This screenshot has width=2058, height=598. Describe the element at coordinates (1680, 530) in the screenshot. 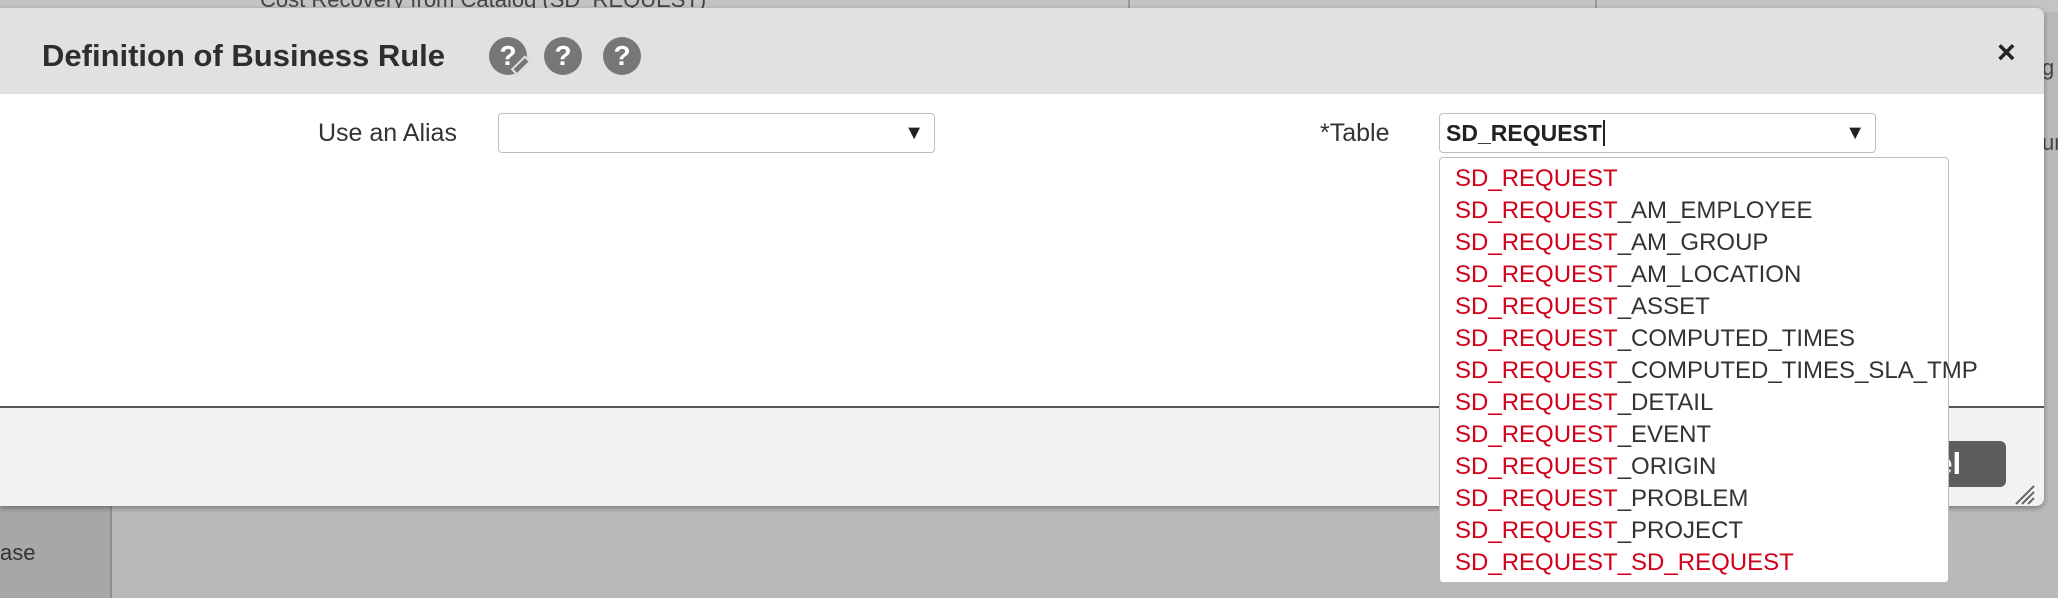

I see `list-item-rest: _PROJECT` at that location.